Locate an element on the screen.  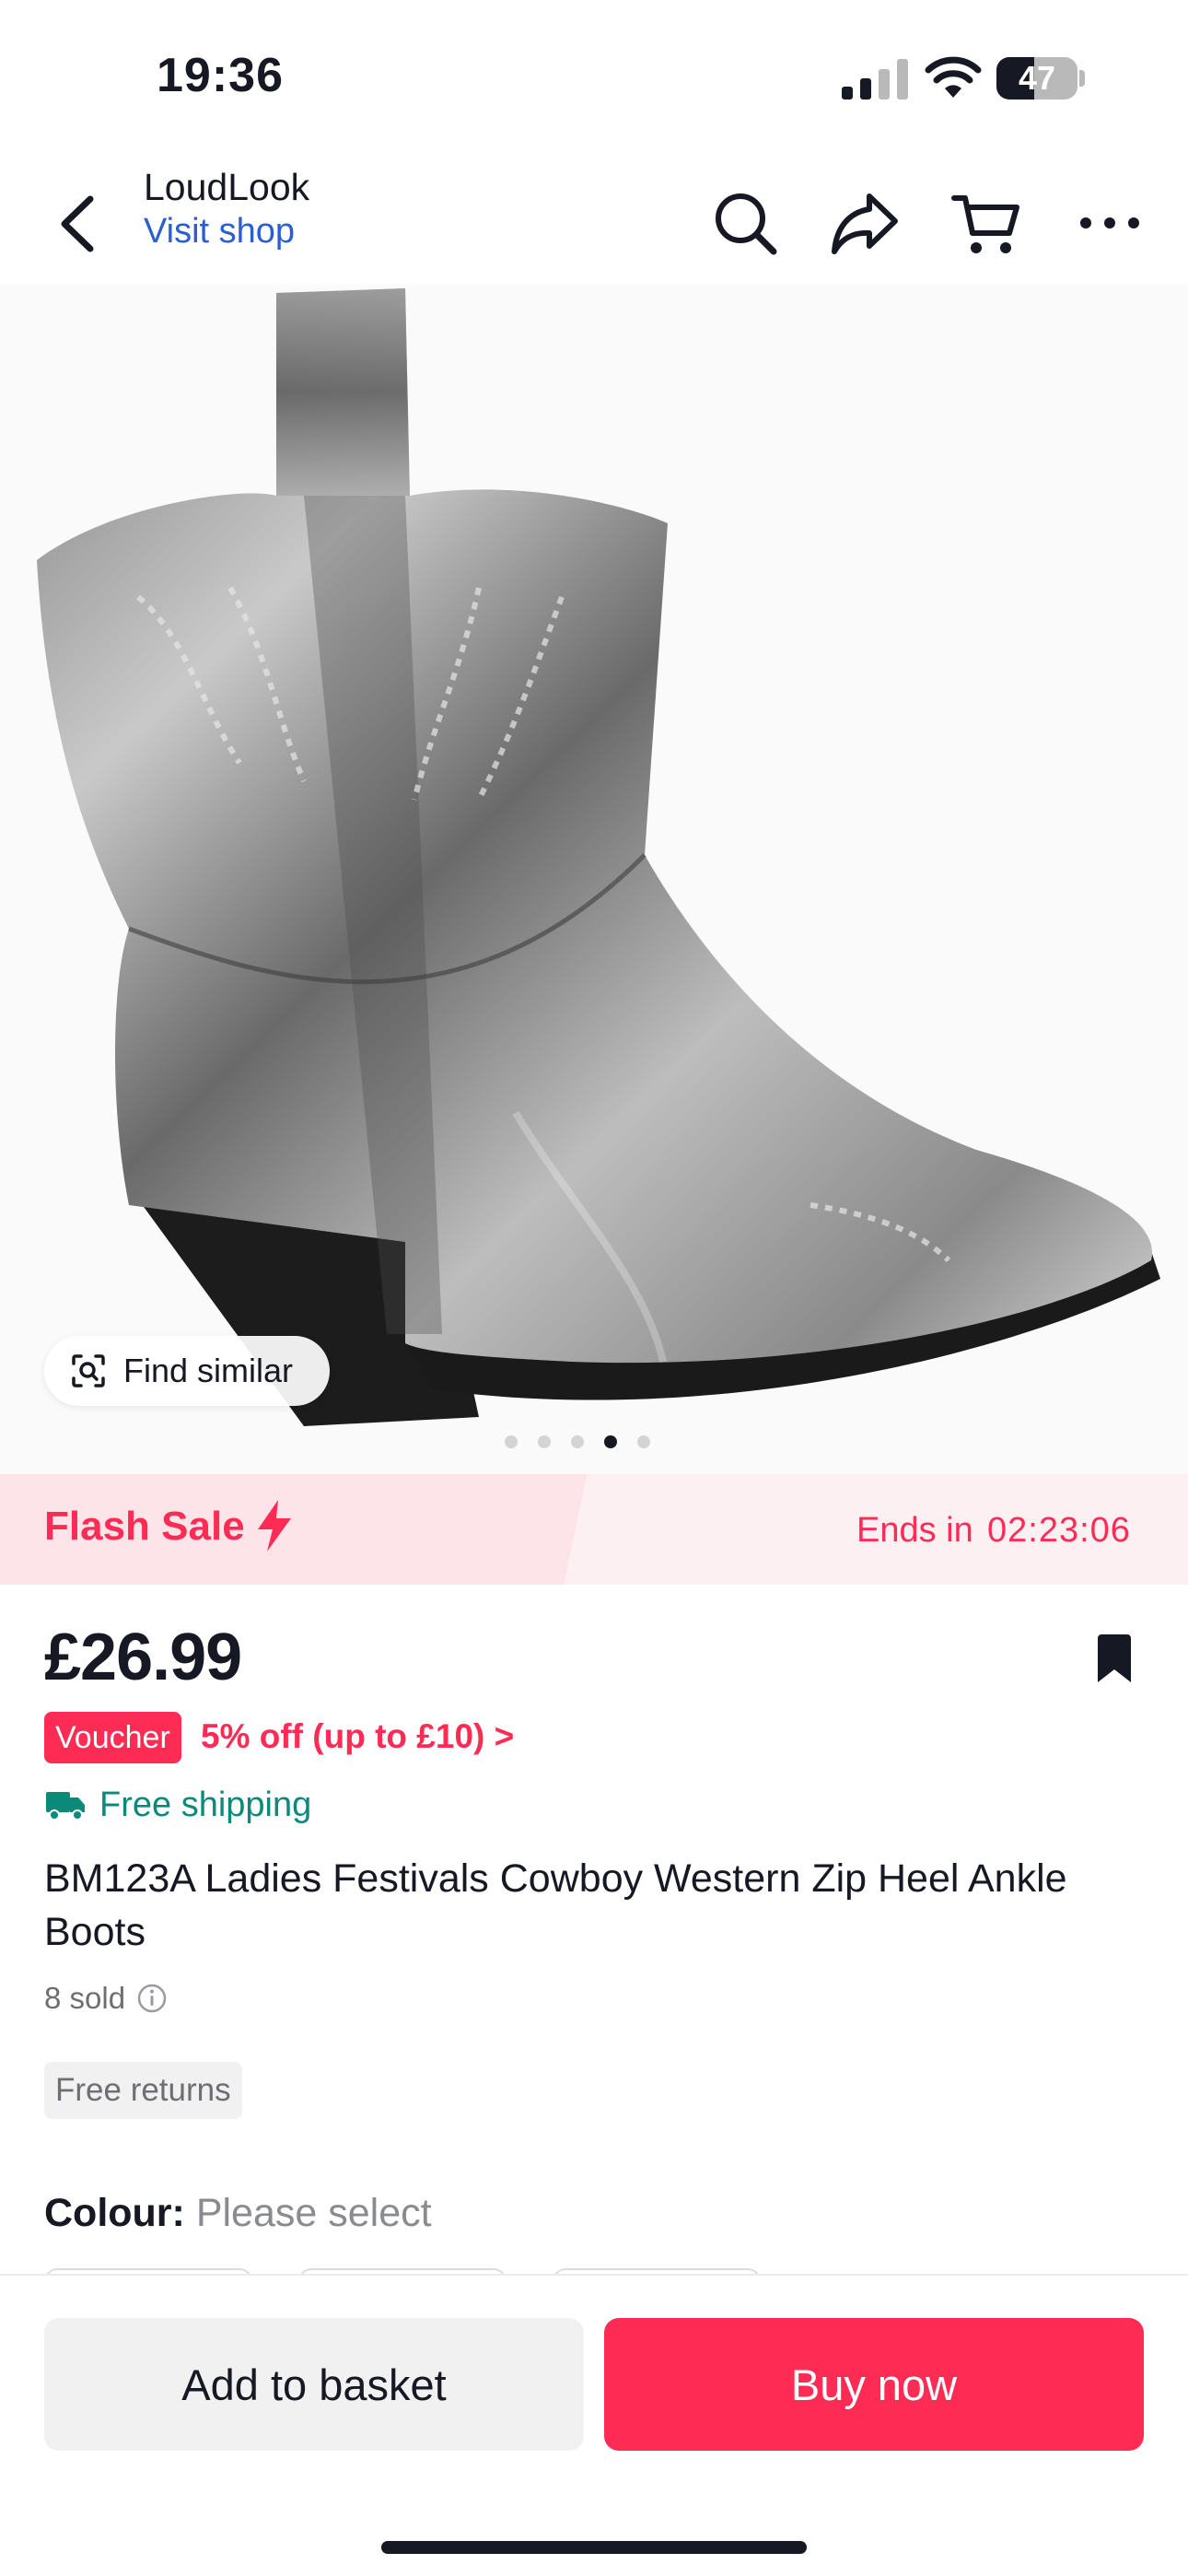
search-icon is located at coordinates (745, 223).